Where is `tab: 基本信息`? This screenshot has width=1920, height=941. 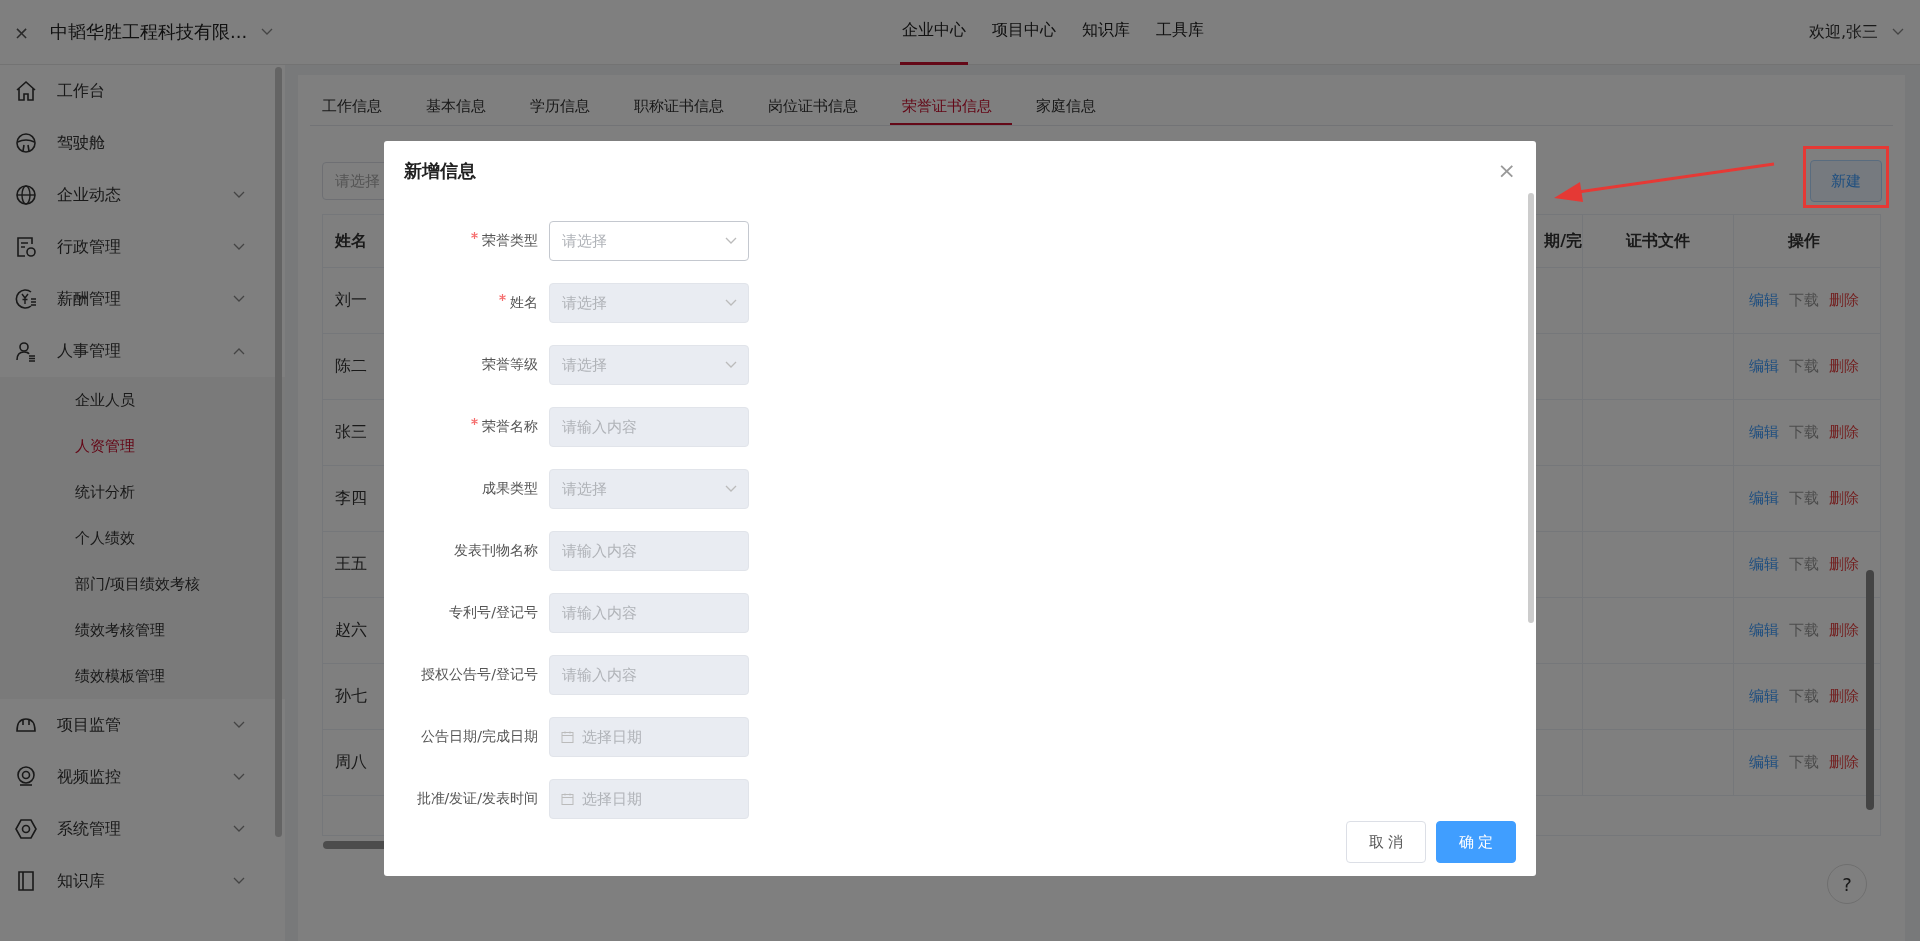
tab: 基本信息 is located at coordinates (460, 107).